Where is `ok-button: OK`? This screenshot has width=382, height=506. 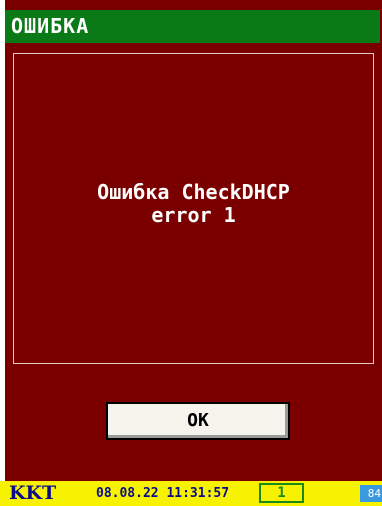 ok-button: OK is located at coordinates (198, 421).